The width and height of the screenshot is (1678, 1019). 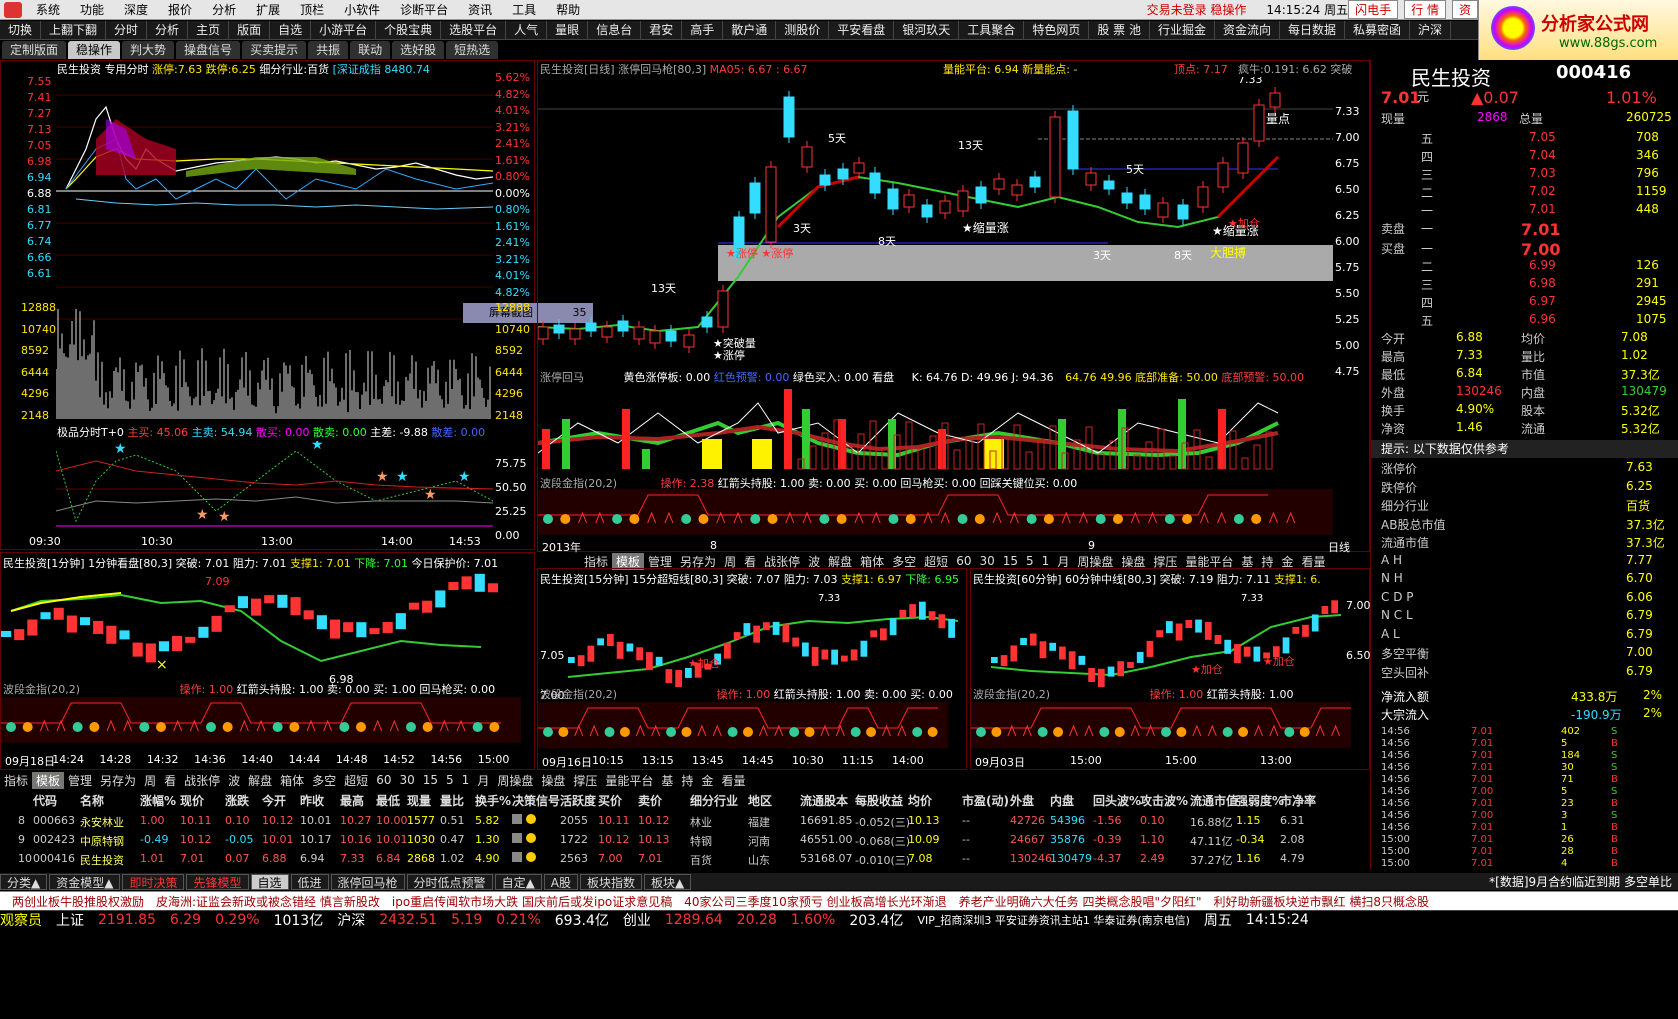 What do you see at coordinates (1063, 561) in the screenshot?
I see `indicator-tab: 月` at bounding box center [1063, 561].